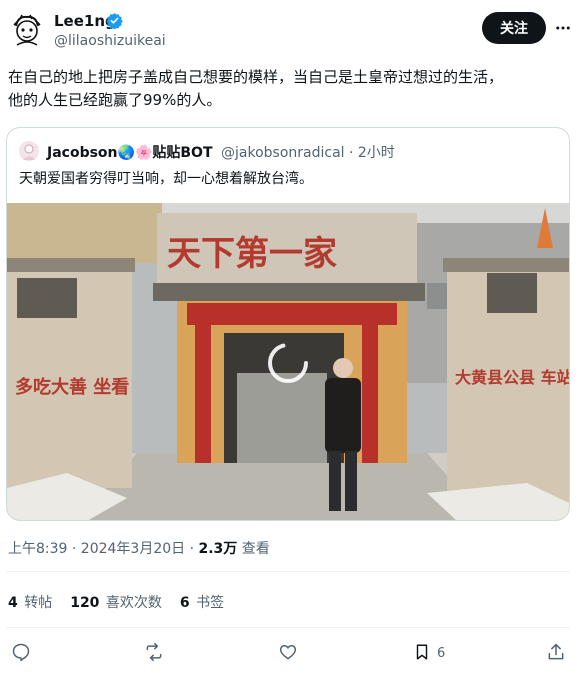 Image resolution: width=586 pixels, height=675 pixels. What do you see at coordinates (38, 603) in the screenshot?
I see `retweets-label: 转帖` at bounding box center [38, 603].